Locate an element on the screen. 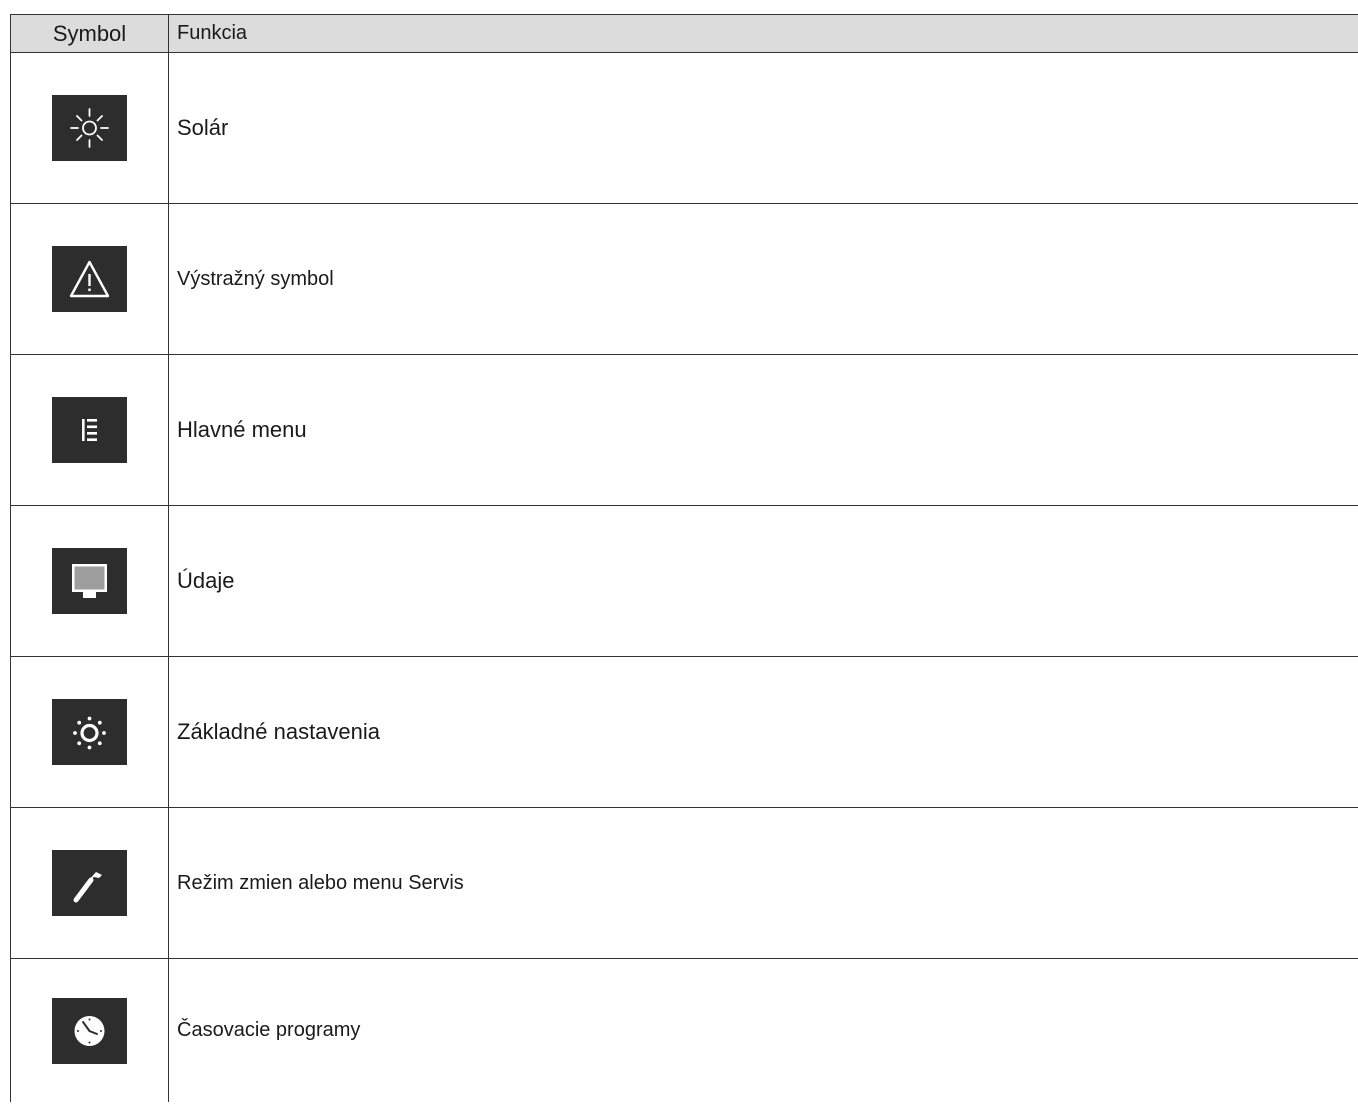  monitor-icon is located at coordinates (89, 581).